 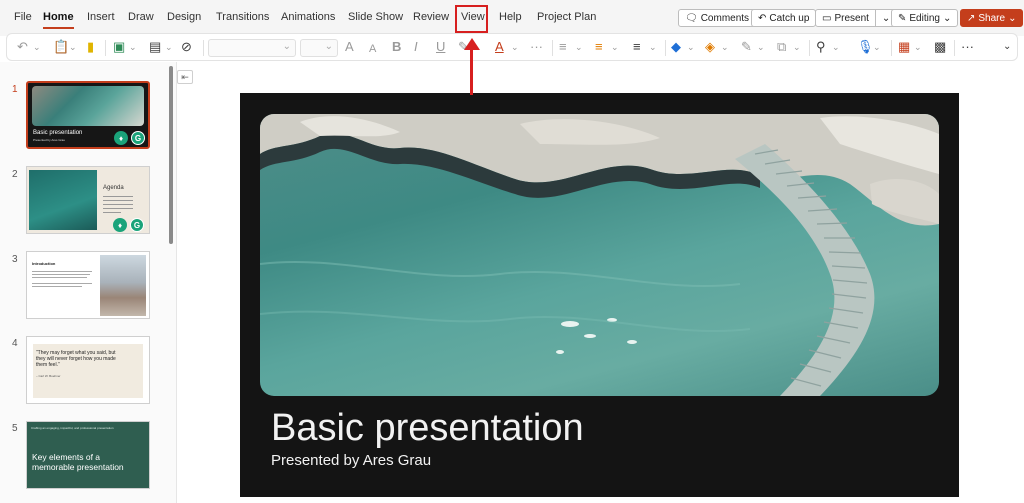 What do you see at coordinates (349, 47) in the screenshot?
I see `grow-font-icon: A` at bounding box center [349, 47].